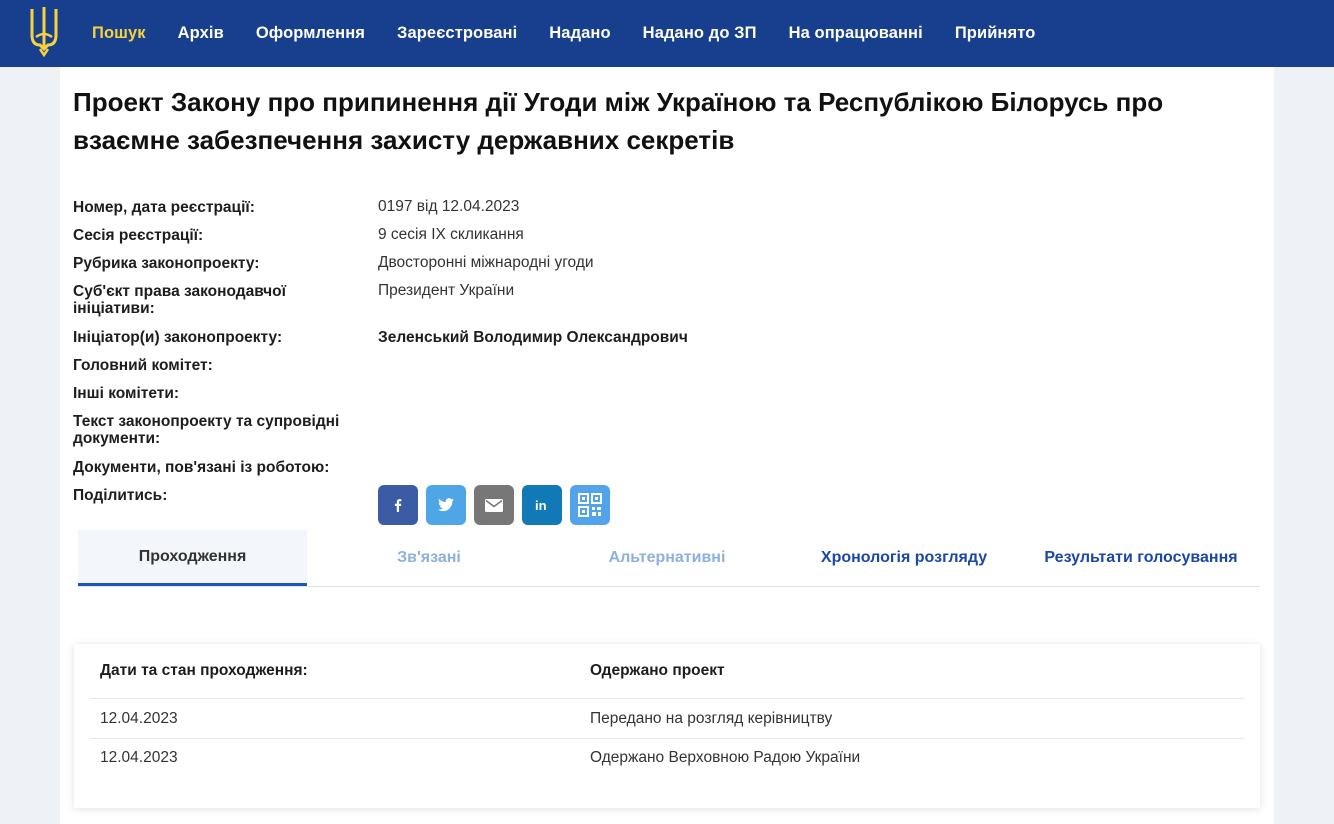  What do you see at coordinates (138, 235) in the screenshot?
I see `field-label-session: Сесія реєстрації:` at bounding box center [138, 235].